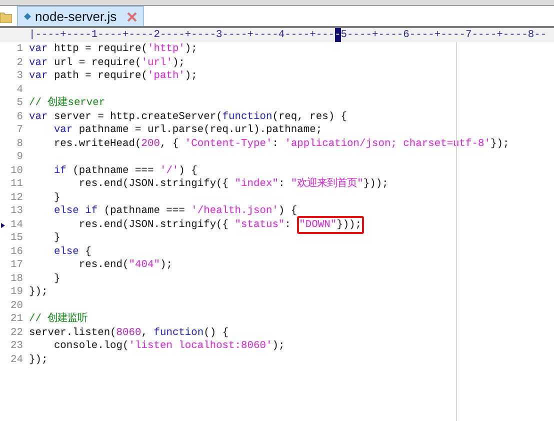  What do you see at coordinates (76, 17) in the screenshot?
I see `tab-label: node-server.js` at bounding box center [76, 17].